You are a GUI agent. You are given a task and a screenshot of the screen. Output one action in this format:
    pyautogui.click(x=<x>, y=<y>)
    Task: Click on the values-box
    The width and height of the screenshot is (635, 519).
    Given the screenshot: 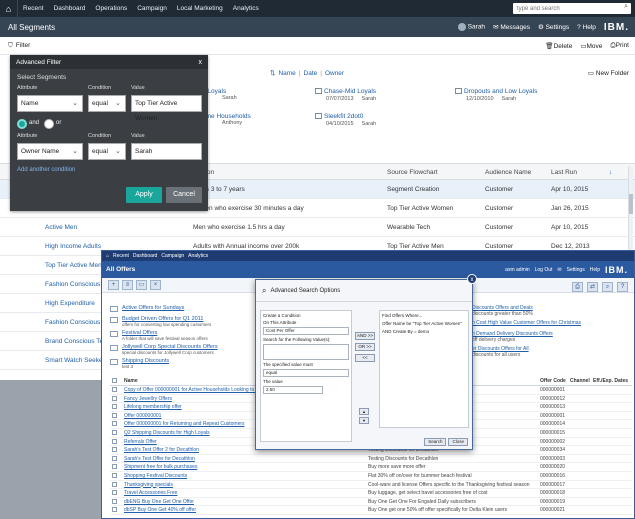 What is the action you would take?
    pyautogui.click(x=306, y=352)
    